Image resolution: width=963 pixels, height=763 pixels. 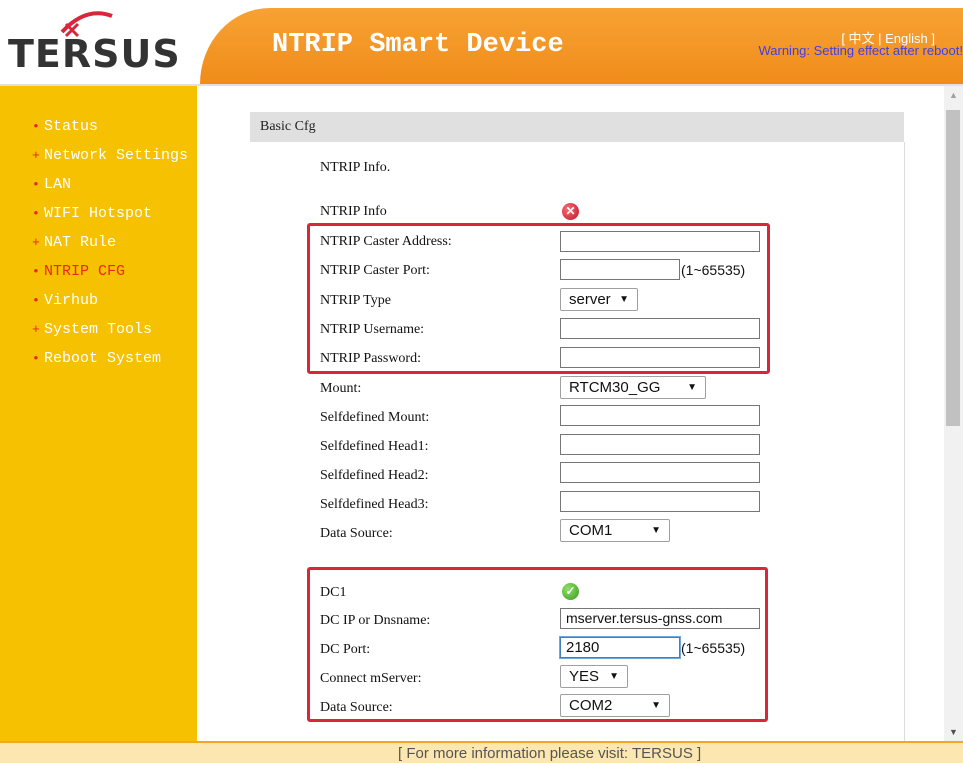 I want to click on mount-label: Mount:, so click(x=341, y=388).